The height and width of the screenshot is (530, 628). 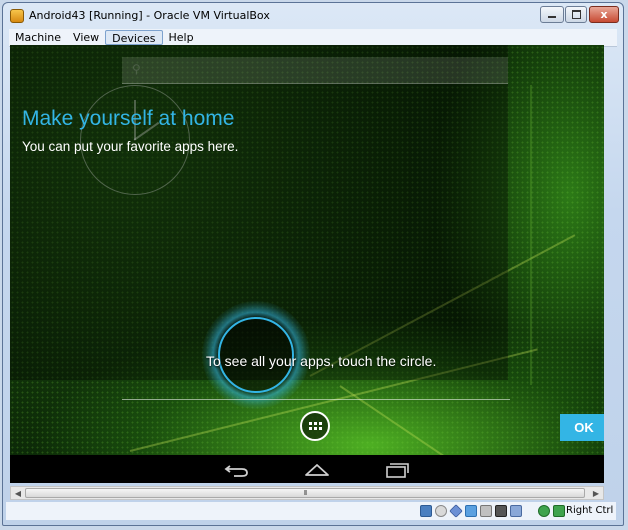 What do you see at coordinates (130, 146) in the screenshot?
I see `cling-subtitle: You can put your favorite apps here.` at bounding box center [130, 146].